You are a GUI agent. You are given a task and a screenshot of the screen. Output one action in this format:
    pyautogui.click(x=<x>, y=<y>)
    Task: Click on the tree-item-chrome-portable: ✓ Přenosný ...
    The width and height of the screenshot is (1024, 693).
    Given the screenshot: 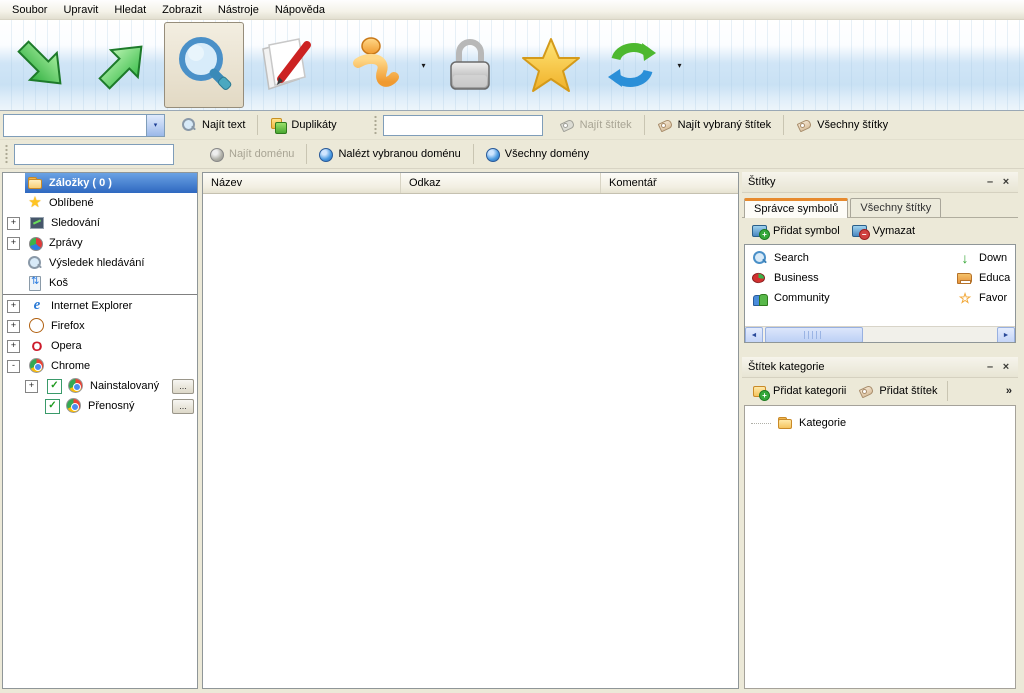 What is the action you would take?
    pyautogui.click(x=100, y=406)
    